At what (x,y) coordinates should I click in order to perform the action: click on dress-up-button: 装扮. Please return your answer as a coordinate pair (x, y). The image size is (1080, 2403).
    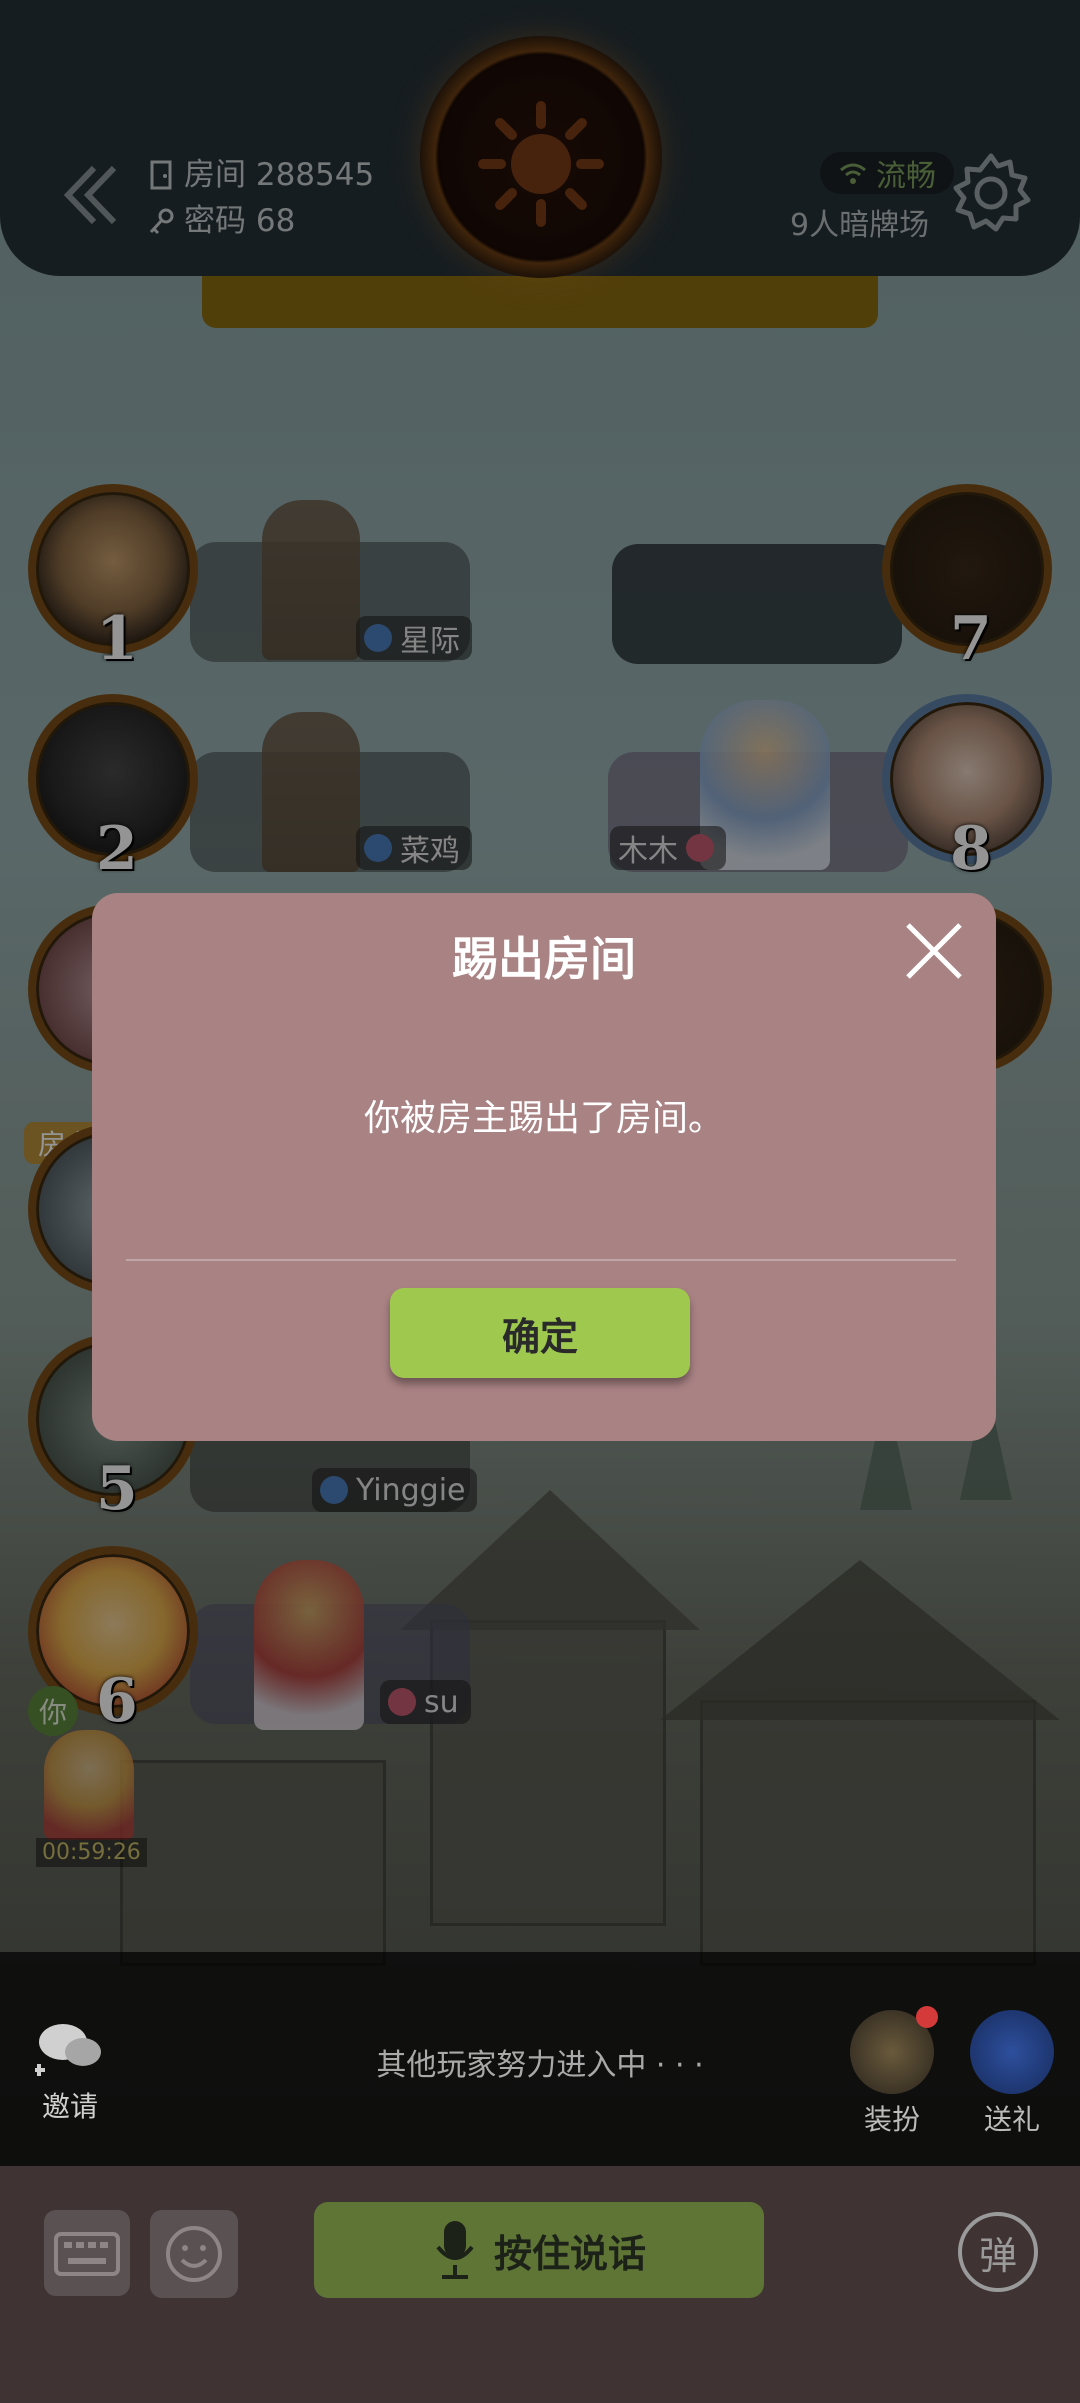
    Looking at the image, I should click on (892, 2072).